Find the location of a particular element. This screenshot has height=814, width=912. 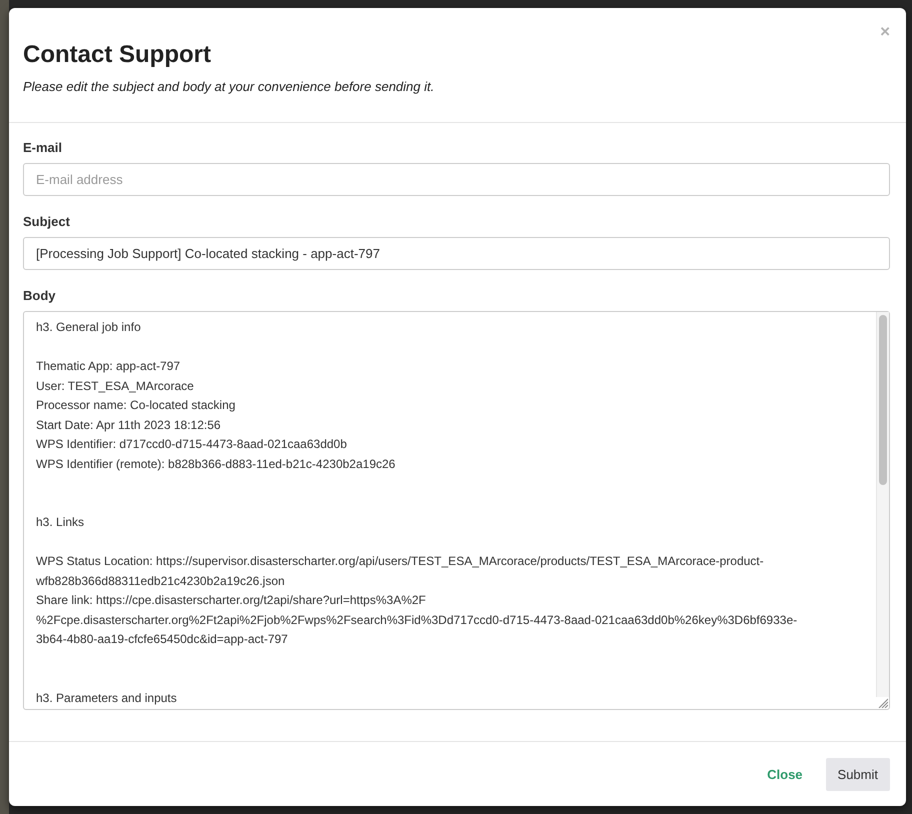

scrollbar-thumb is located at coordinates (883, 400).